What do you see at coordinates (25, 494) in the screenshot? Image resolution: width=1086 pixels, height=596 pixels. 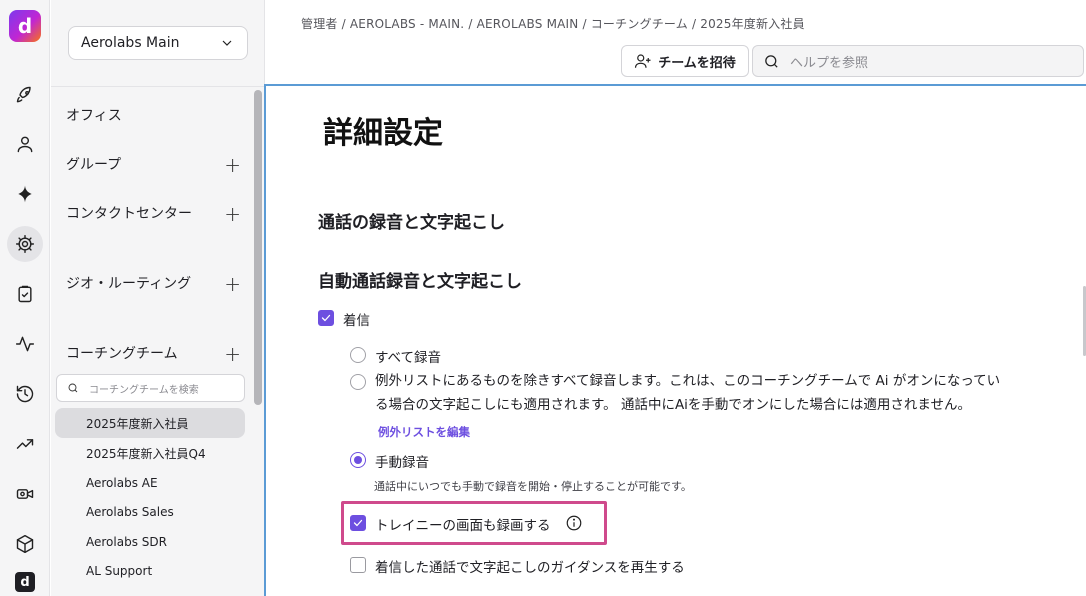 I see `video-icon` at bounding box center [25, 494].